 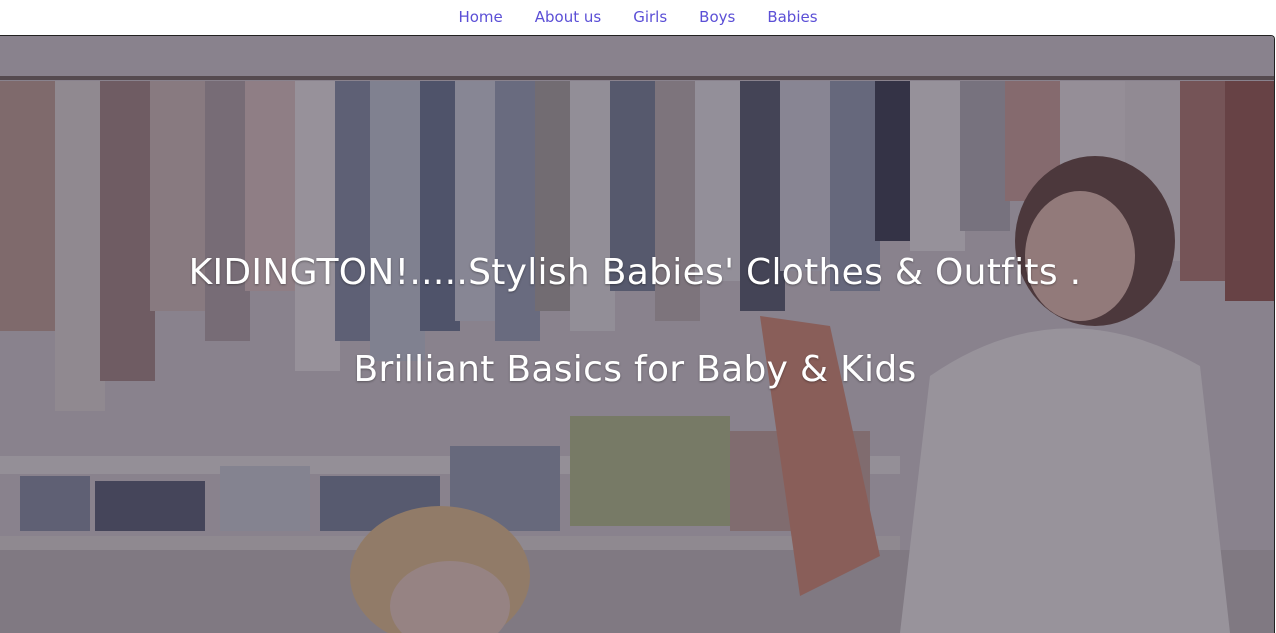 What do you see at coordinates (717, 17) in the screenshot?
I see `nav-link-boys: Boys` at bounding box center [717, 17].